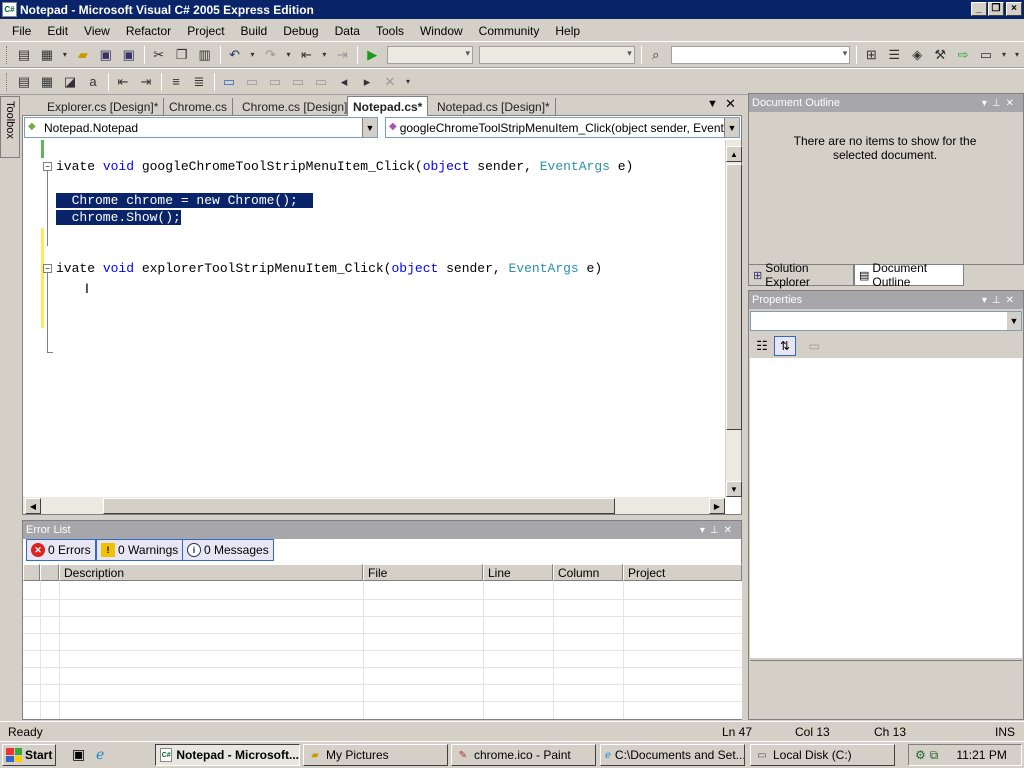 This screenshot has width=1024, height=768. What do you see at coordinates (24, 55) in the screenshot?
I see `new-project-icon: ▤` at bounding box center [24, 55].